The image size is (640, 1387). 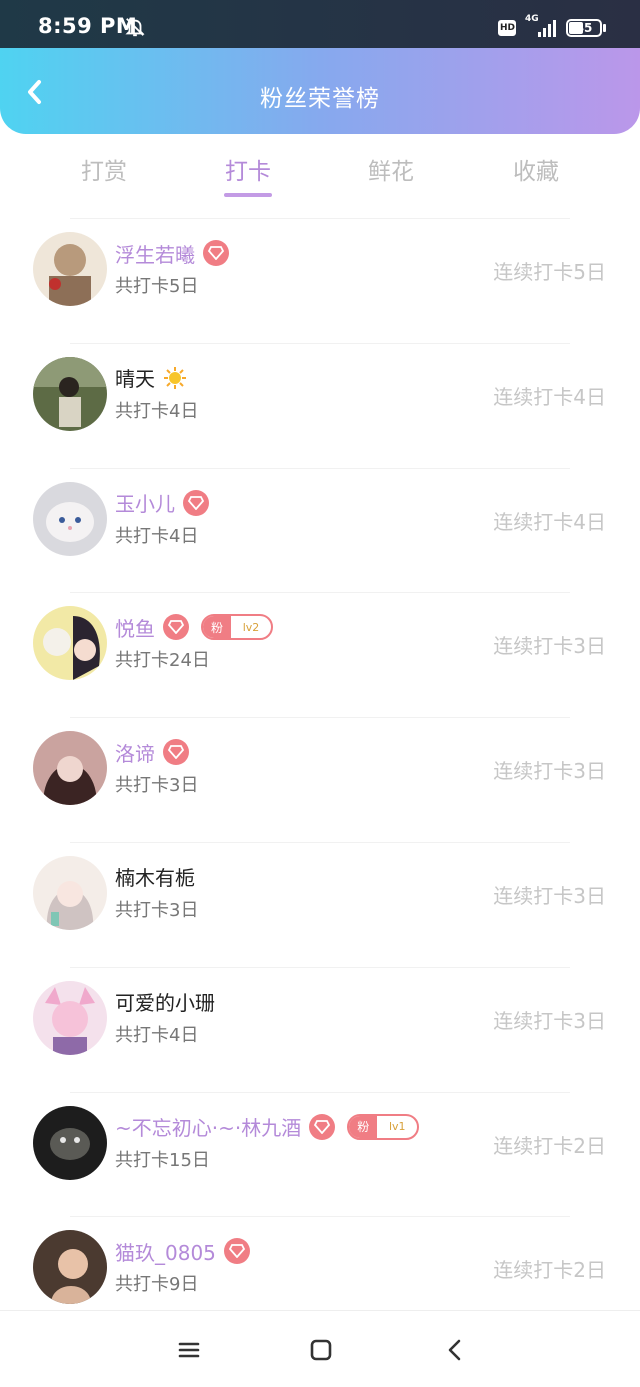 I want to click on total-checkin: 共打卡9日, so click(x=157, y=1285).